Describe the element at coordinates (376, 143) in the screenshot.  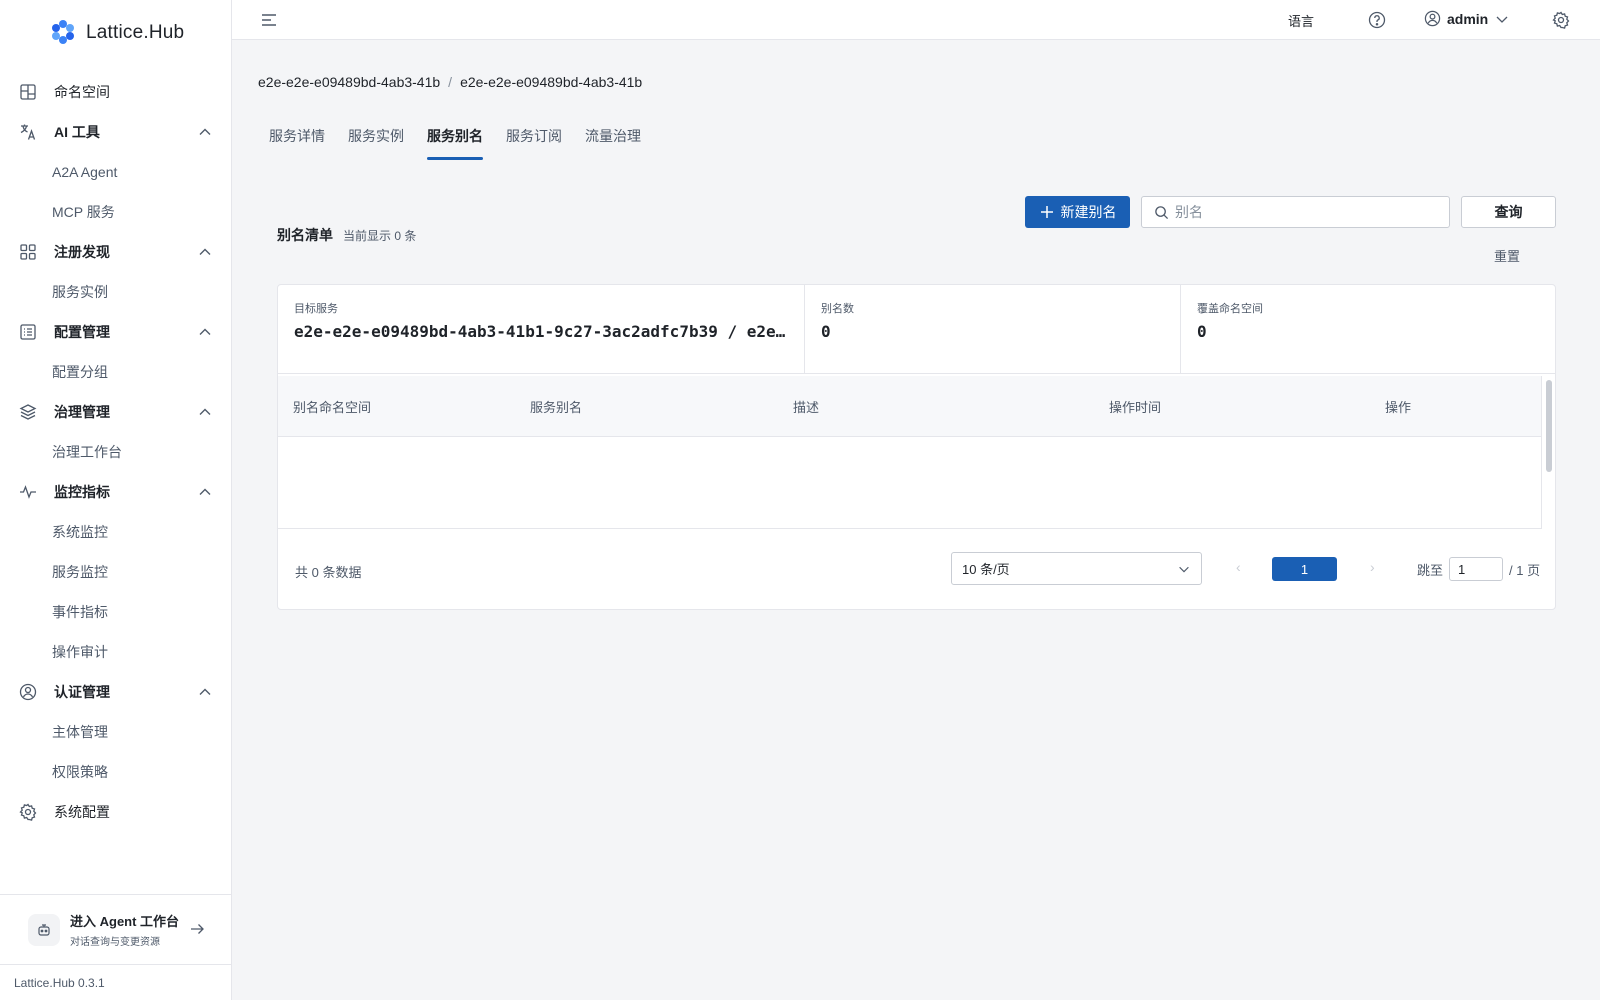
I see `tab-service-instances: 服务实例` at that location.